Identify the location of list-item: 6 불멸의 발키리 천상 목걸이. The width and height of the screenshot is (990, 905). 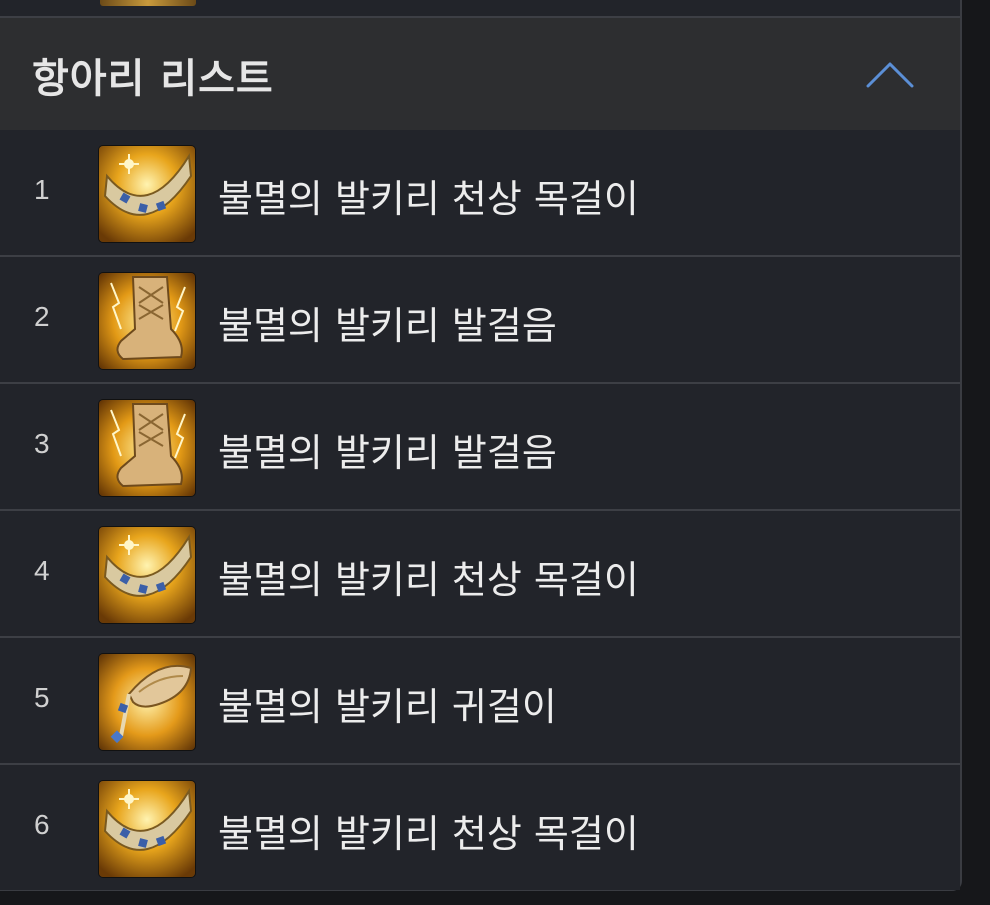
(480, 827).